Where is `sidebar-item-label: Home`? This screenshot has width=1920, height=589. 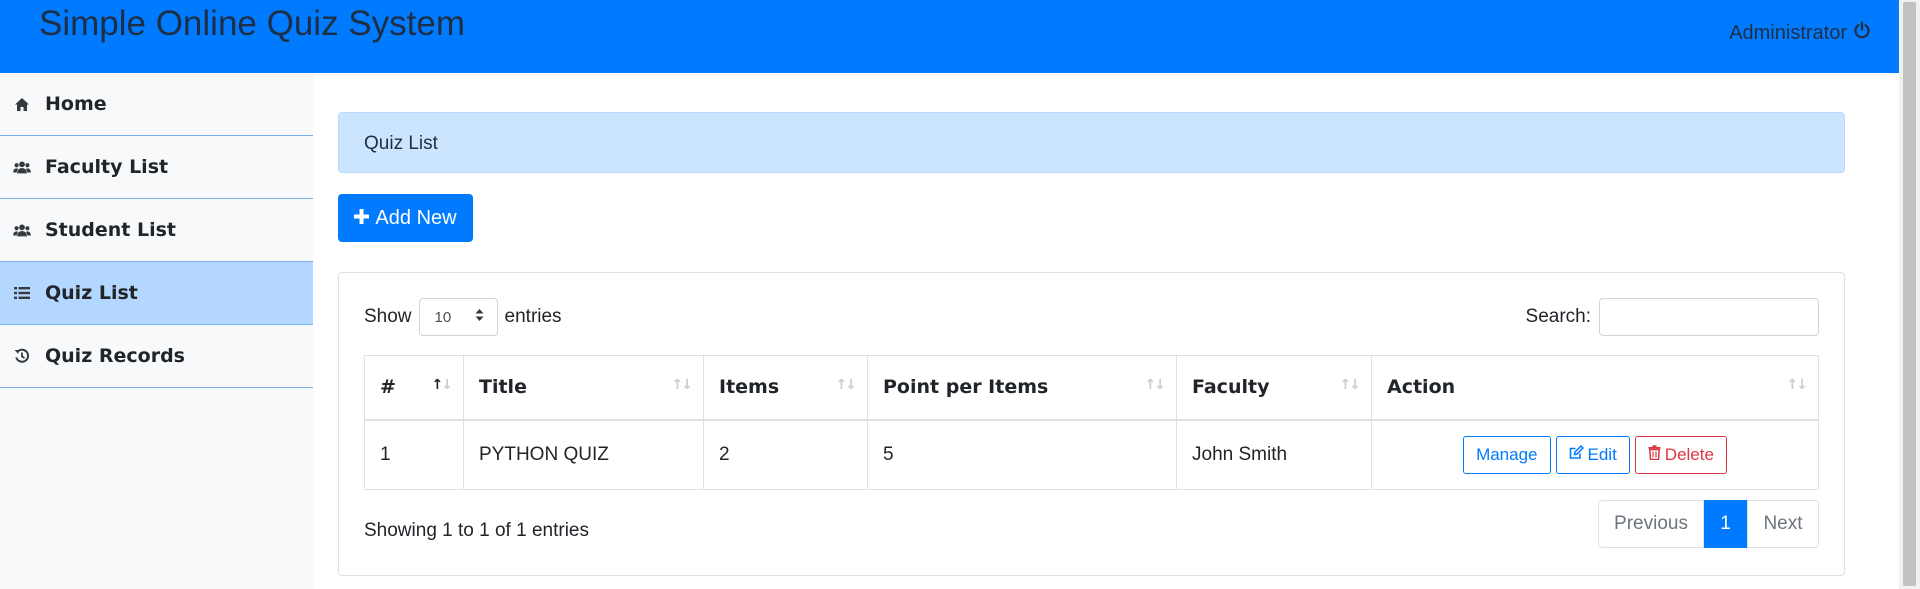
sidebar-item-label: Home is located at coordinates (76, 104).